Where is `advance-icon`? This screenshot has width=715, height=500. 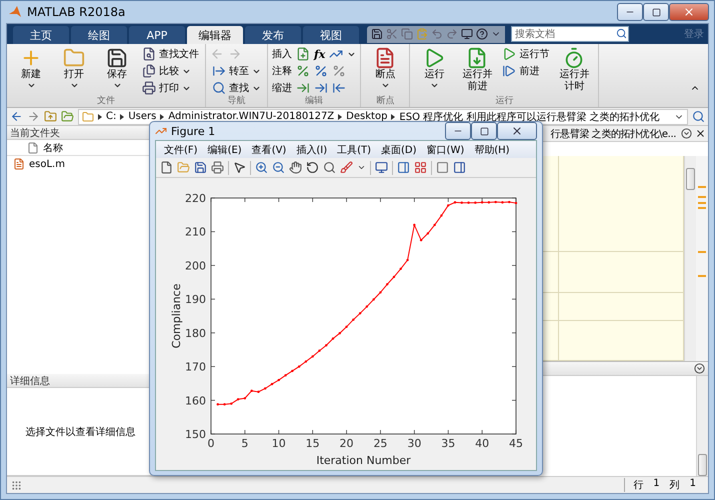
advance-icon is located at coordinates (509, 71).